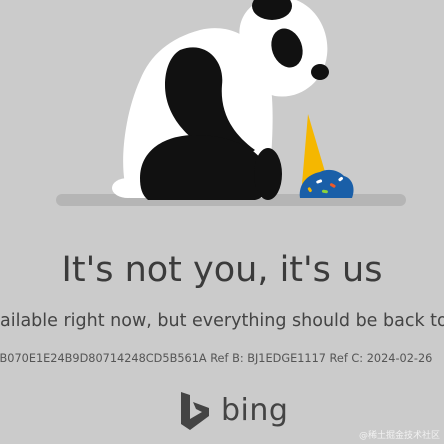 This screenshot has height=444, width=444. I want to click on panda-foot, so click(268, 174).